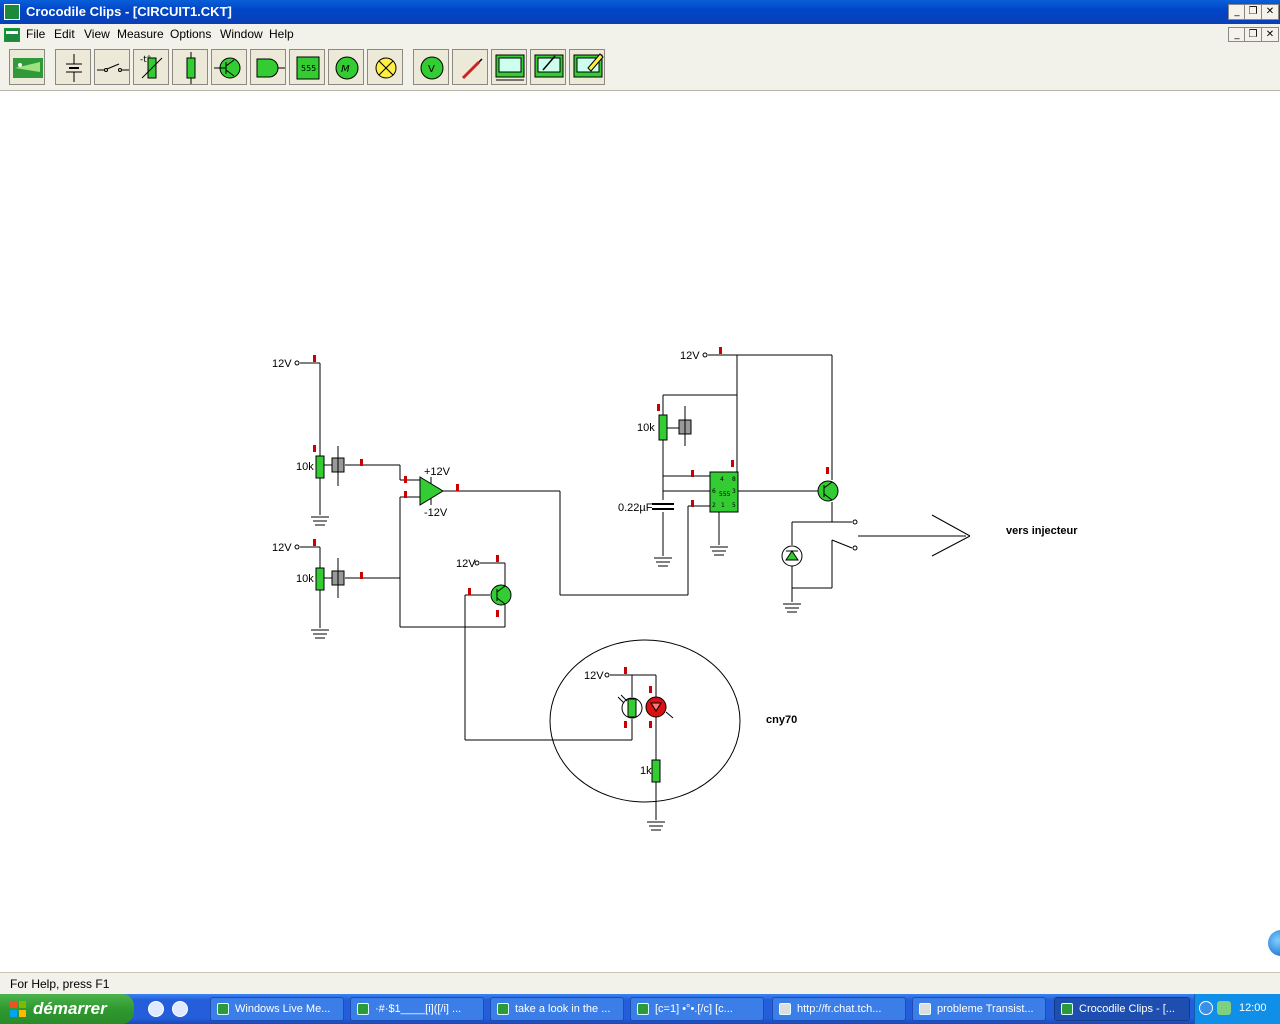 This screenshot has height=1024, width=1280. Describe the element at coordinates (734, 505) in the screenshot. I see `chip-pin-5: 5` at that location.